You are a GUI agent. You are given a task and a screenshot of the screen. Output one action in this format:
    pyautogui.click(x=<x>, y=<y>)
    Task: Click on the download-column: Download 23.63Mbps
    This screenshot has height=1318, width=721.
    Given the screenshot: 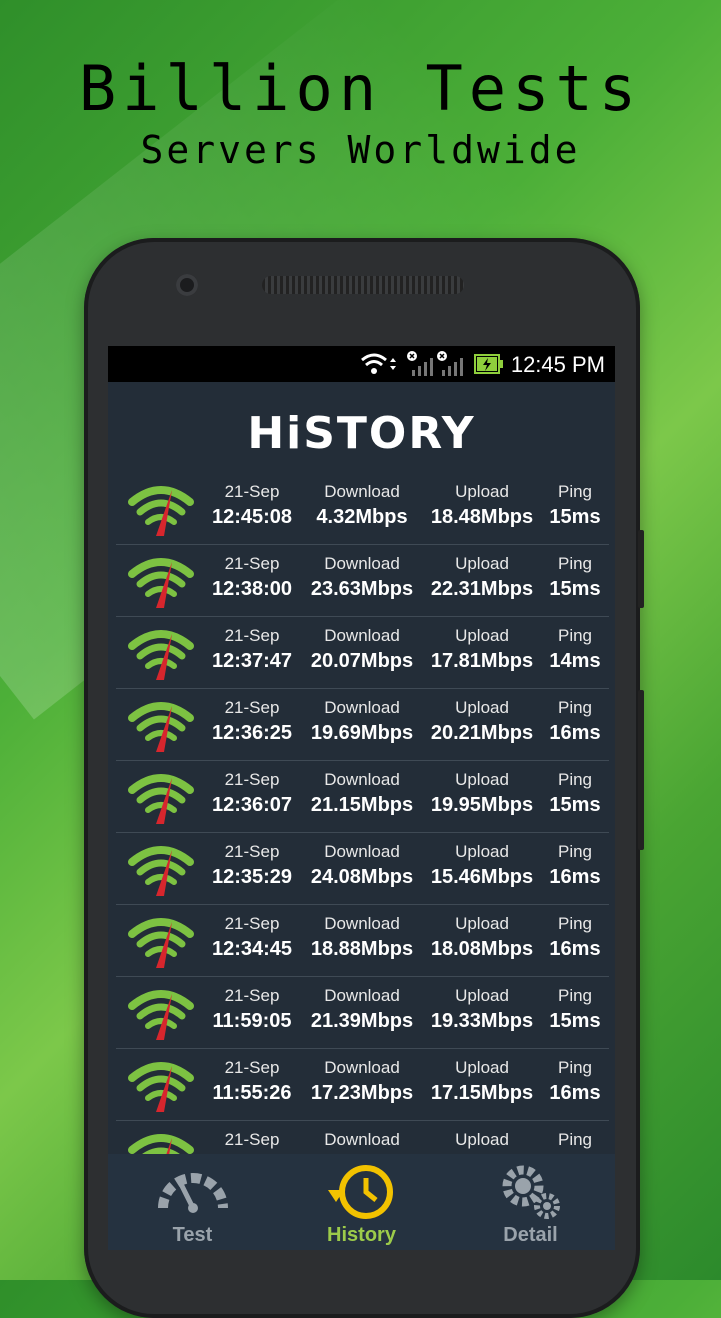 What is the action you would take?
    pyautogui.click(x=362, y=572)
    